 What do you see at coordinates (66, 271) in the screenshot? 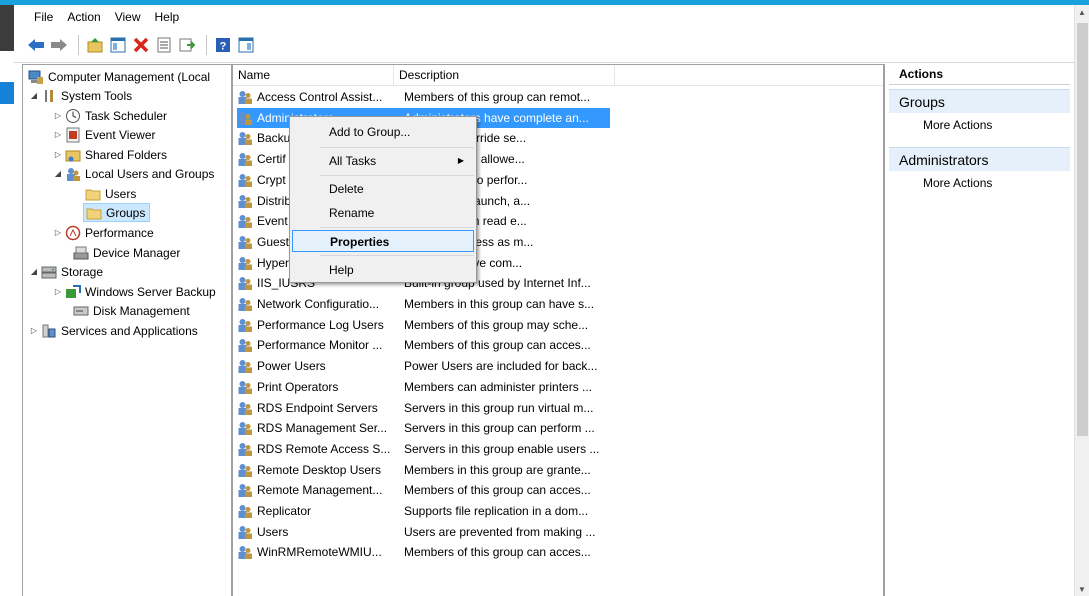
I see `tree-item-storage: ◢ Storage` at bounding box center [66, 271].